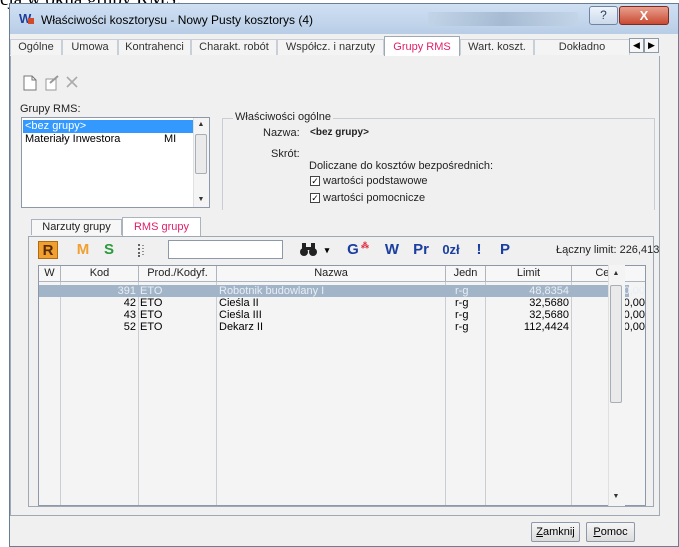 Image resolution: width=679 pixels, height=547 pixels. Describe the element at coordinates (52, 83) in the screenshot. I see `edit-document-icon` at that location.